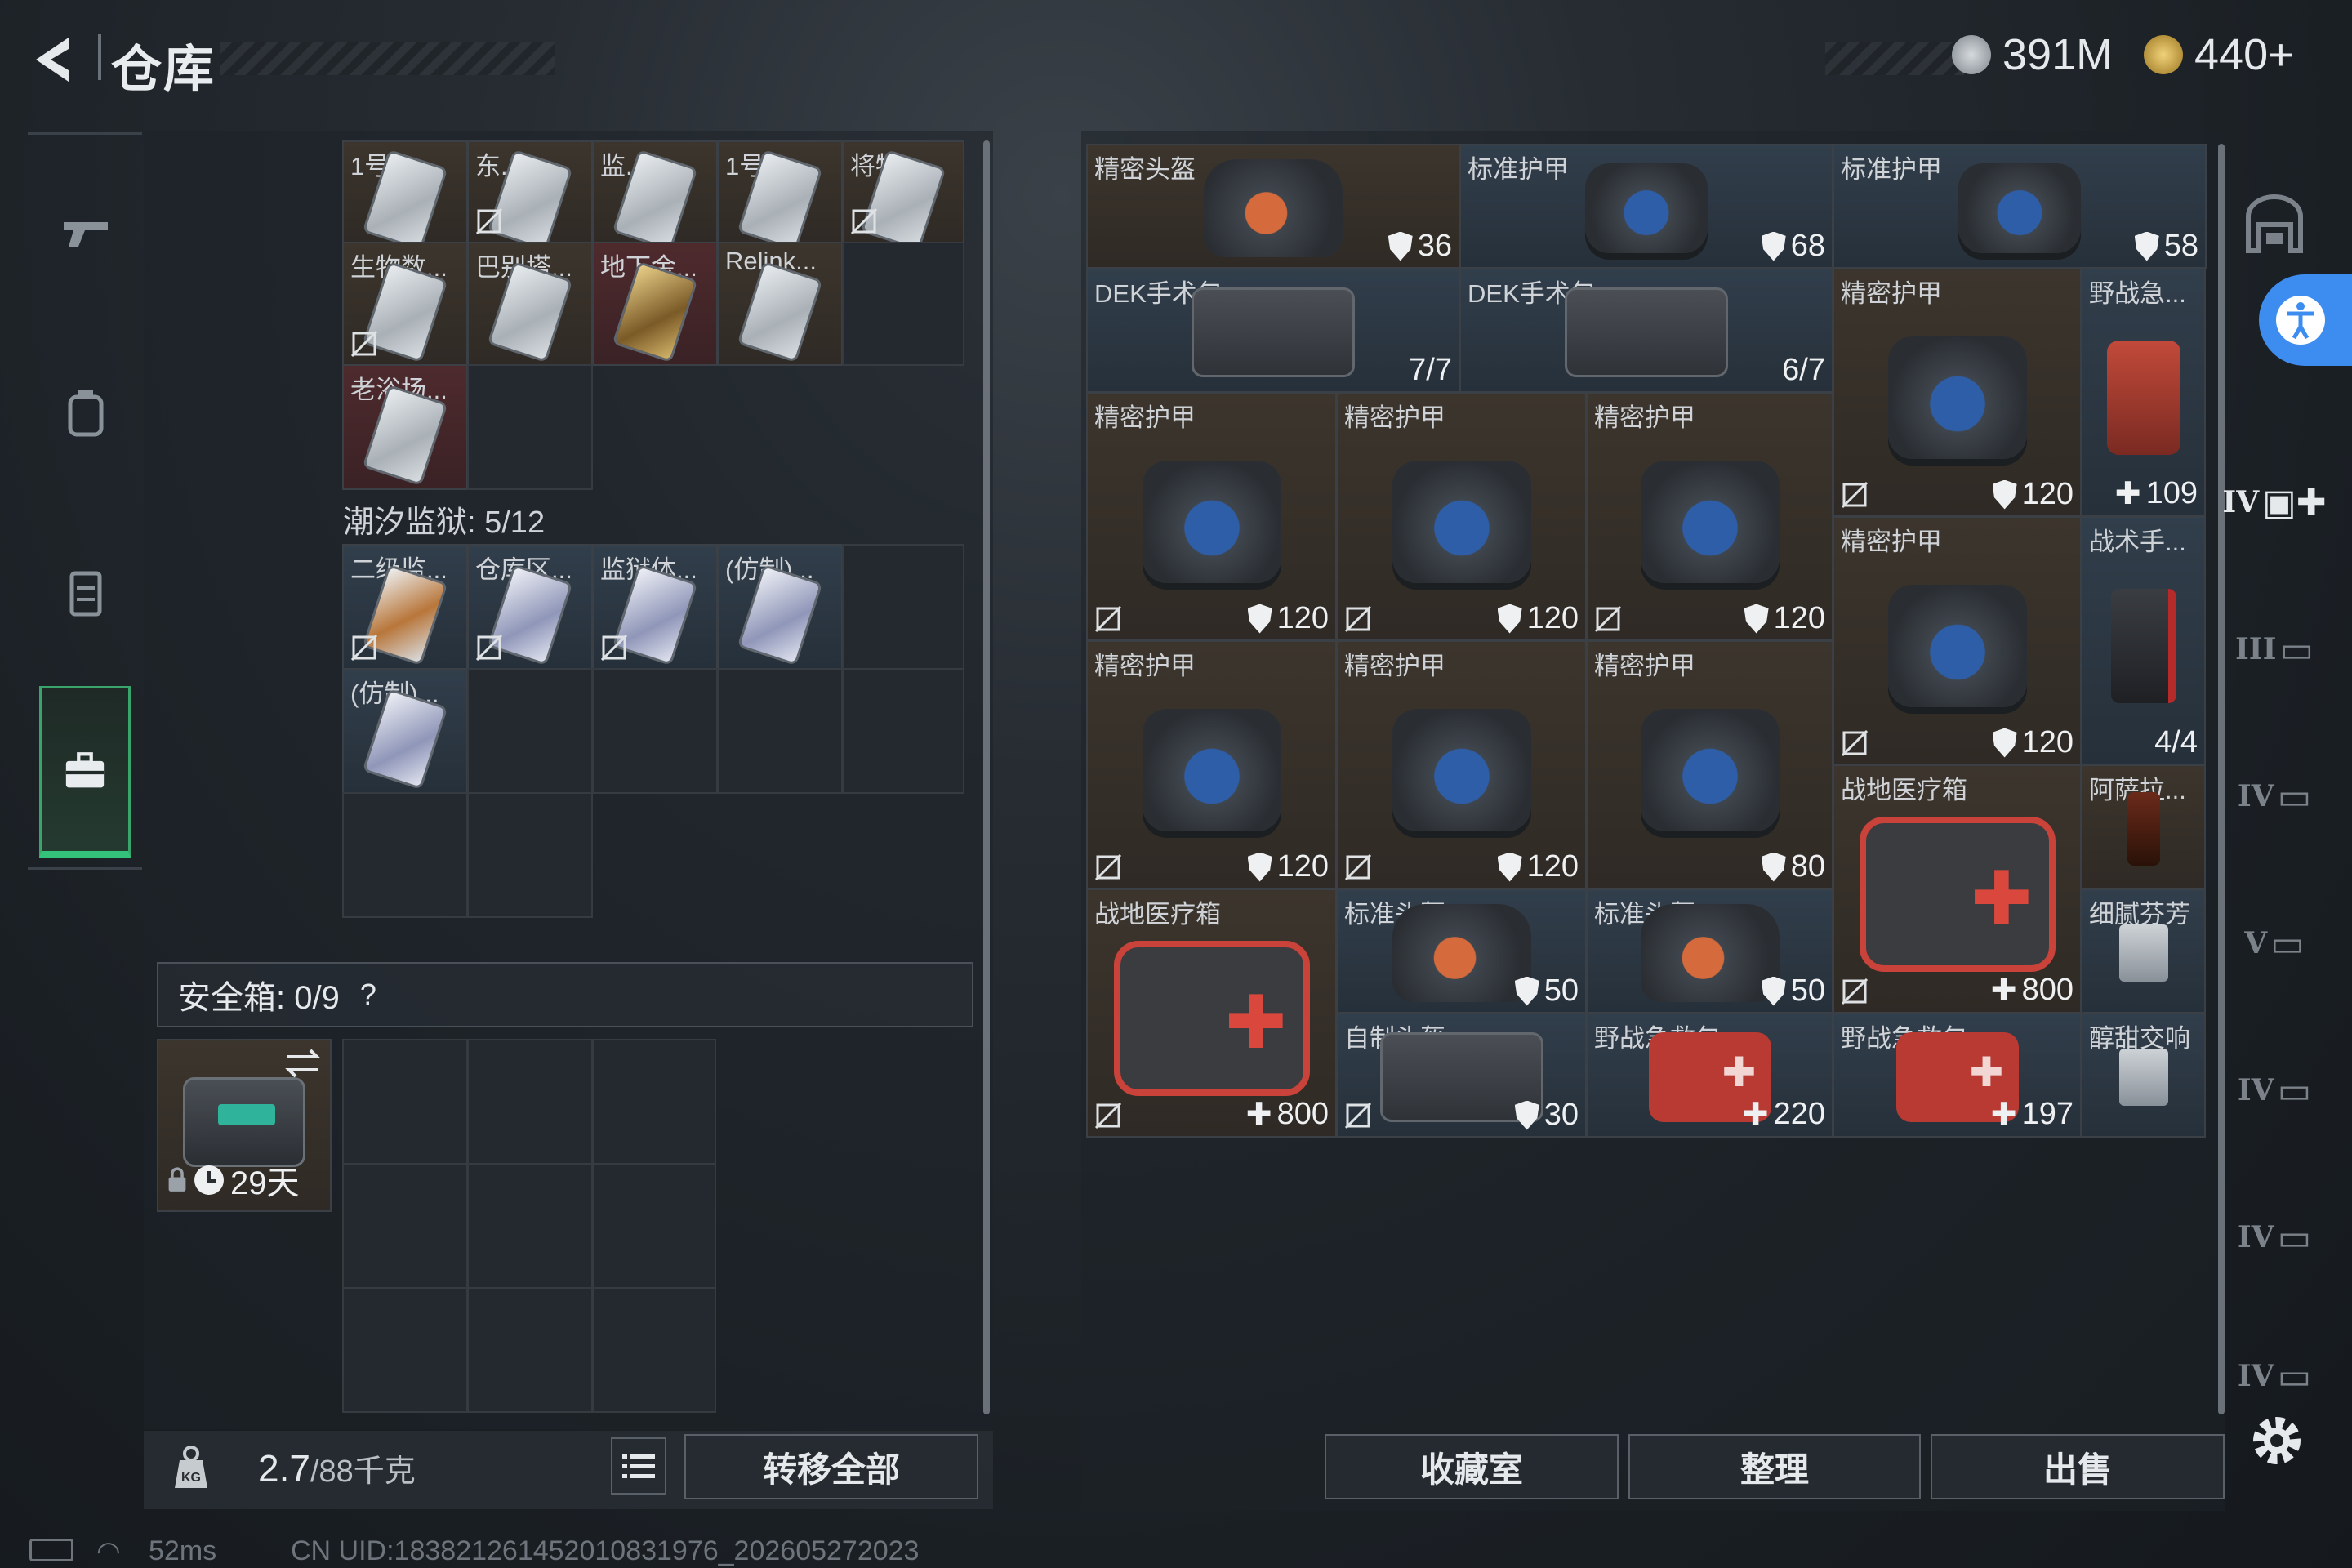 The image size is (2352, 1568). I want to click on collection-room-button: 收藏室, so click(1472, 1466).